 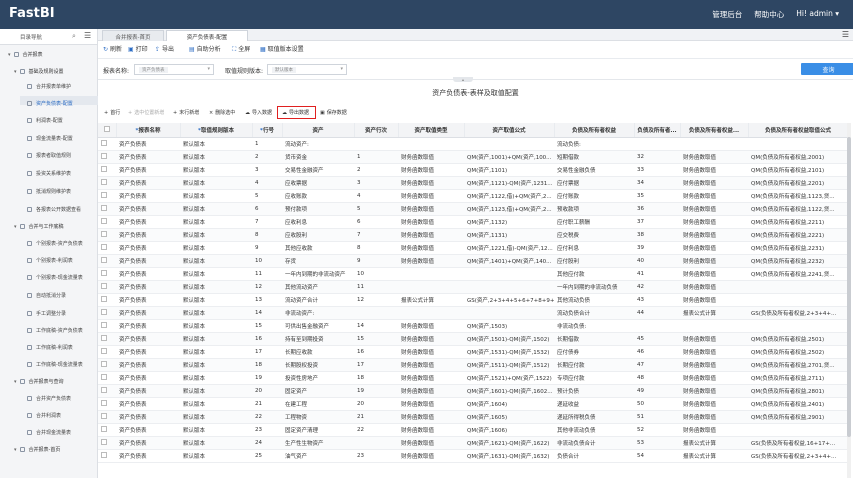 What do you see at coordinates (845, 34) in the screenshot?
I see `tab-list-icon: ☰` at bounding box center [845, 34].